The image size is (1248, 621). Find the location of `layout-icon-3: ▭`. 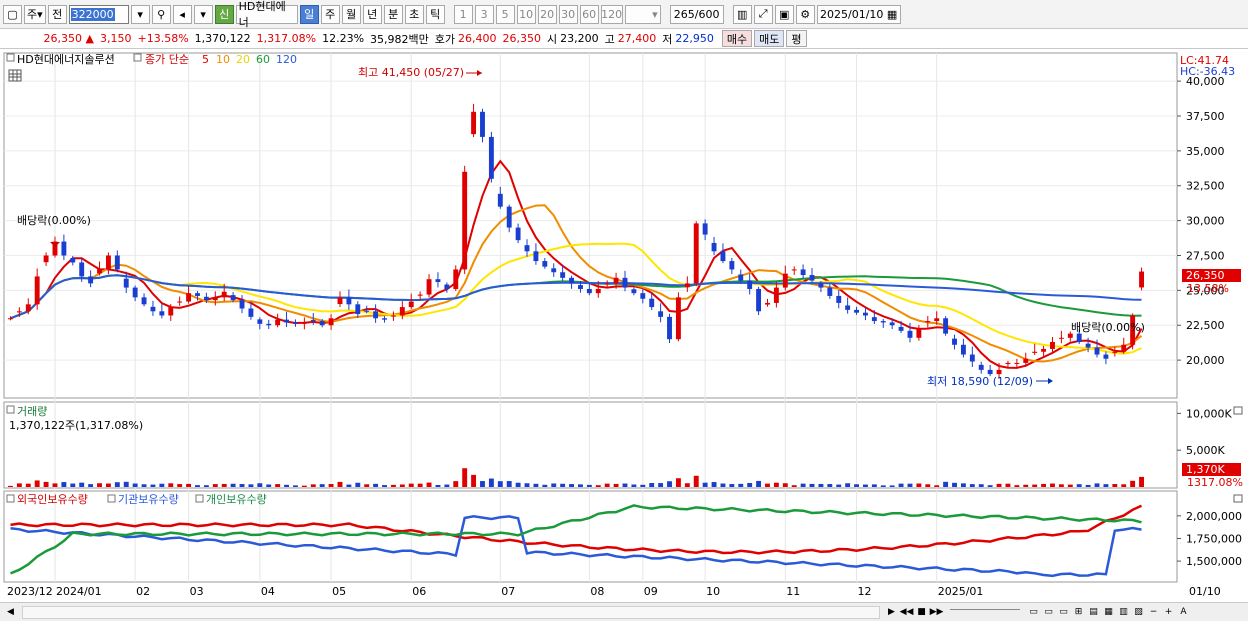

layout-icon-3: ▭ is located at coordinates (1063, 612).